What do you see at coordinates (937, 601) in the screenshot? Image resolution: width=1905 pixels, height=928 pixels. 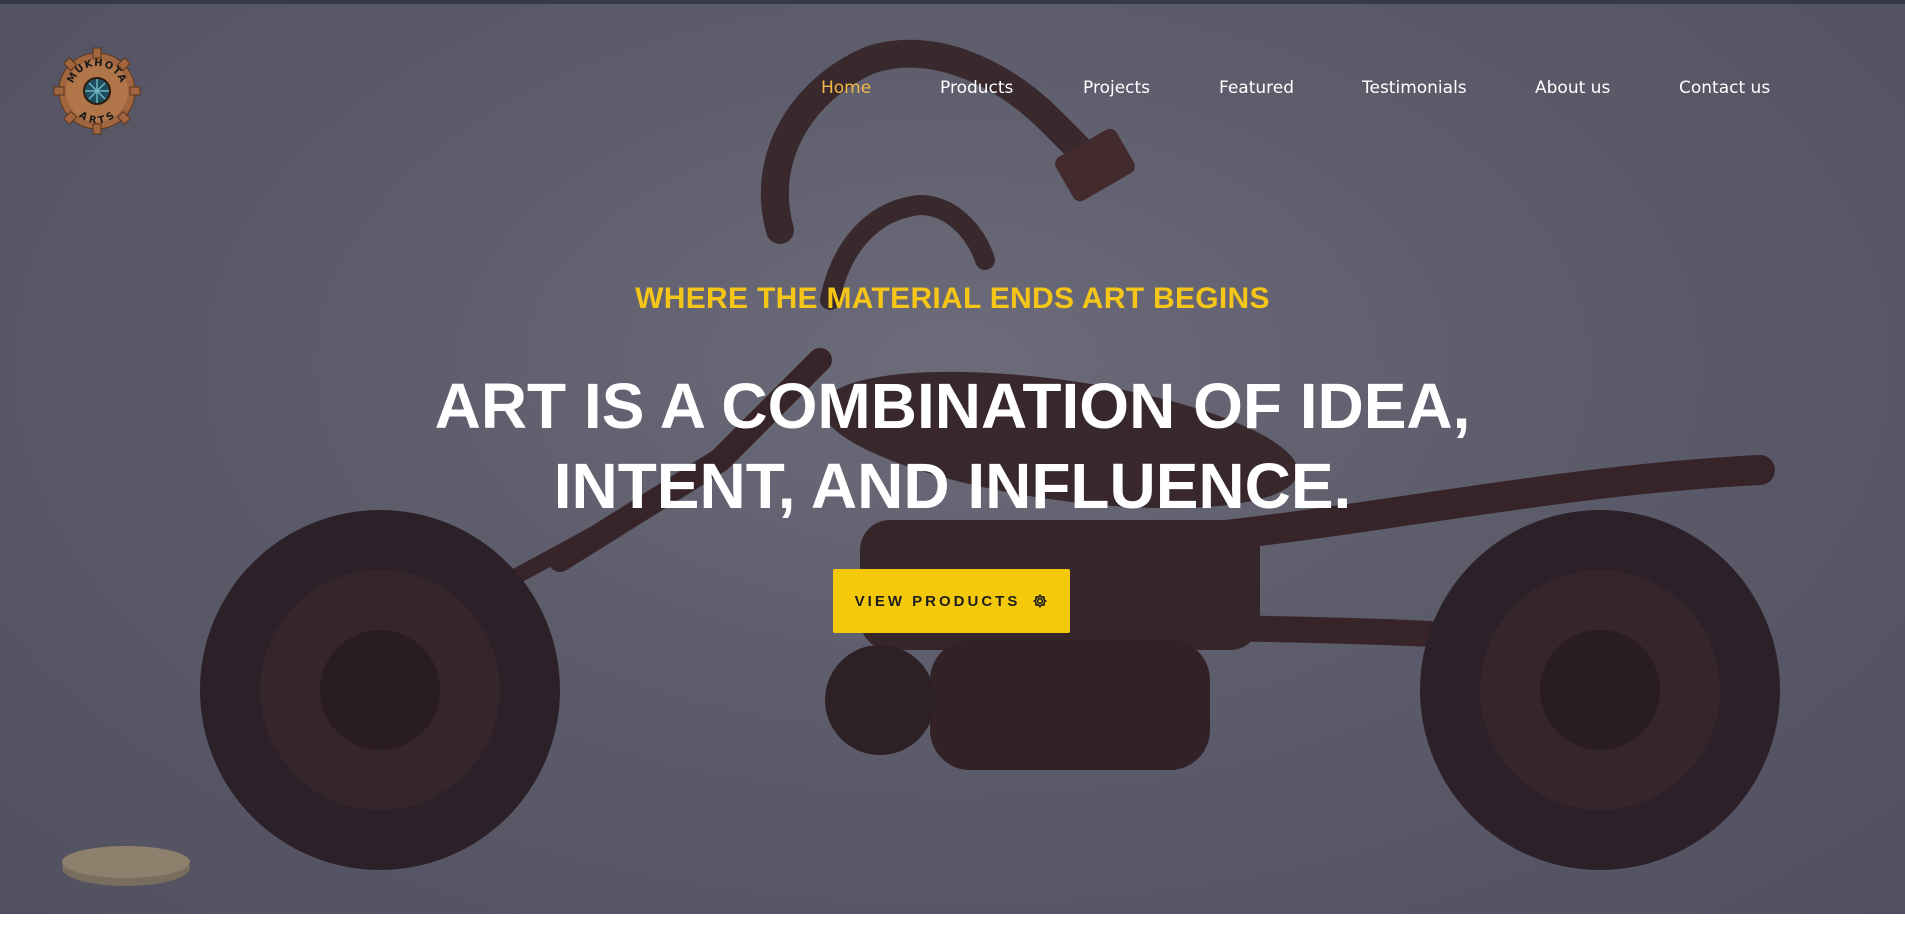 I see `view-products-label: VIEW PRODUCTS` at bounding box center [937, 601].